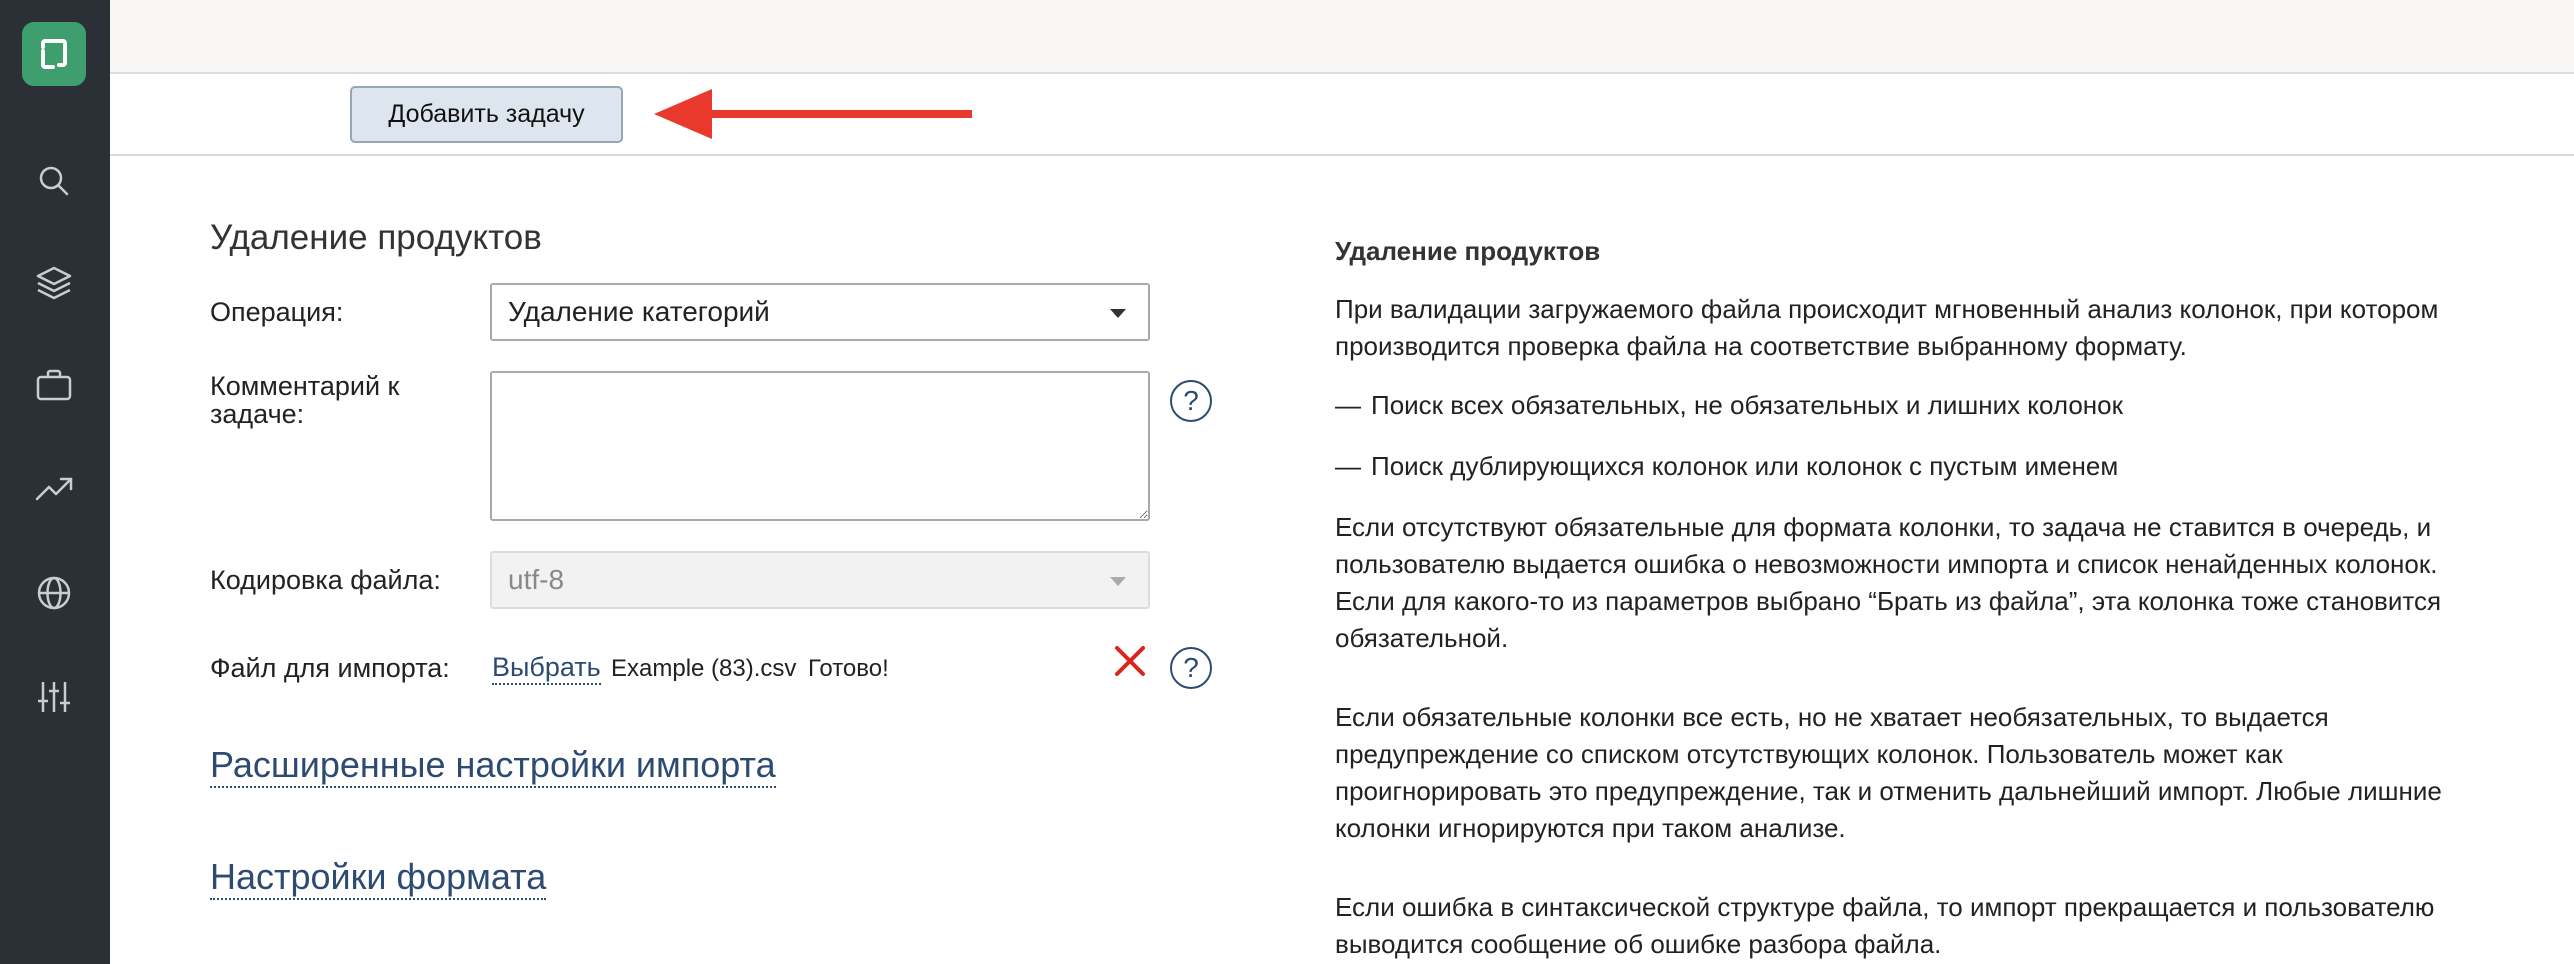 Image resolution: width=2574 pixels, height=964 pixels. What do you see at coordinates (277, 312) in the screenshot?
I see `operation-label: Операция:` at bounding box center [277, 312].